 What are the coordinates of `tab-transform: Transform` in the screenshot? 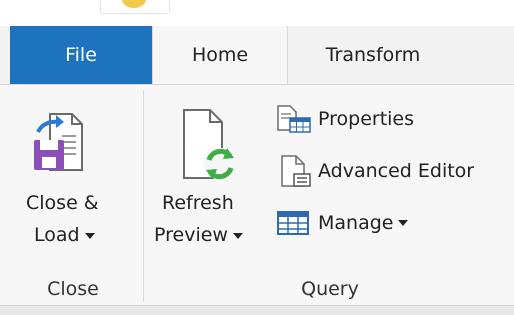 It's located at (373, 55).